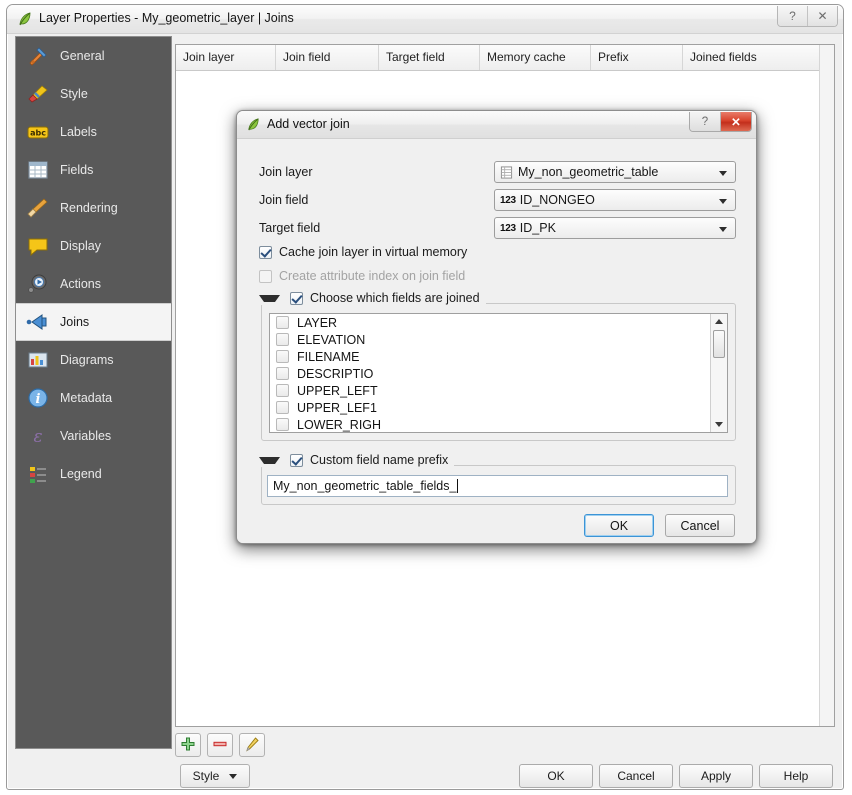 The width and height of the screenshot is (852, 795). I want to click on sidebar-item-general: General, so click(93, 56).